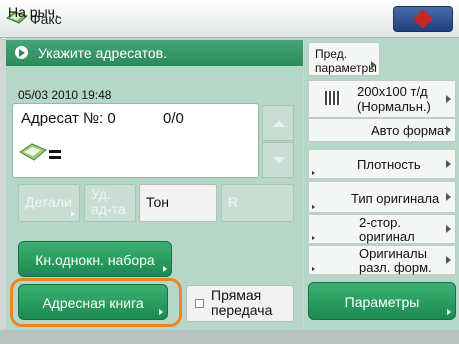 This screenshot has height=344, width=459. I want to click on tone-button: Тон, so click(178, 203).